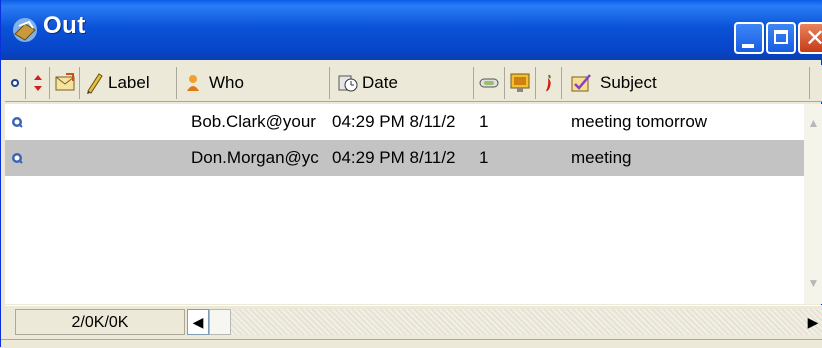 The width and height of the screenshot is (822, 348). I want to click on column-status, so click(15, 83).